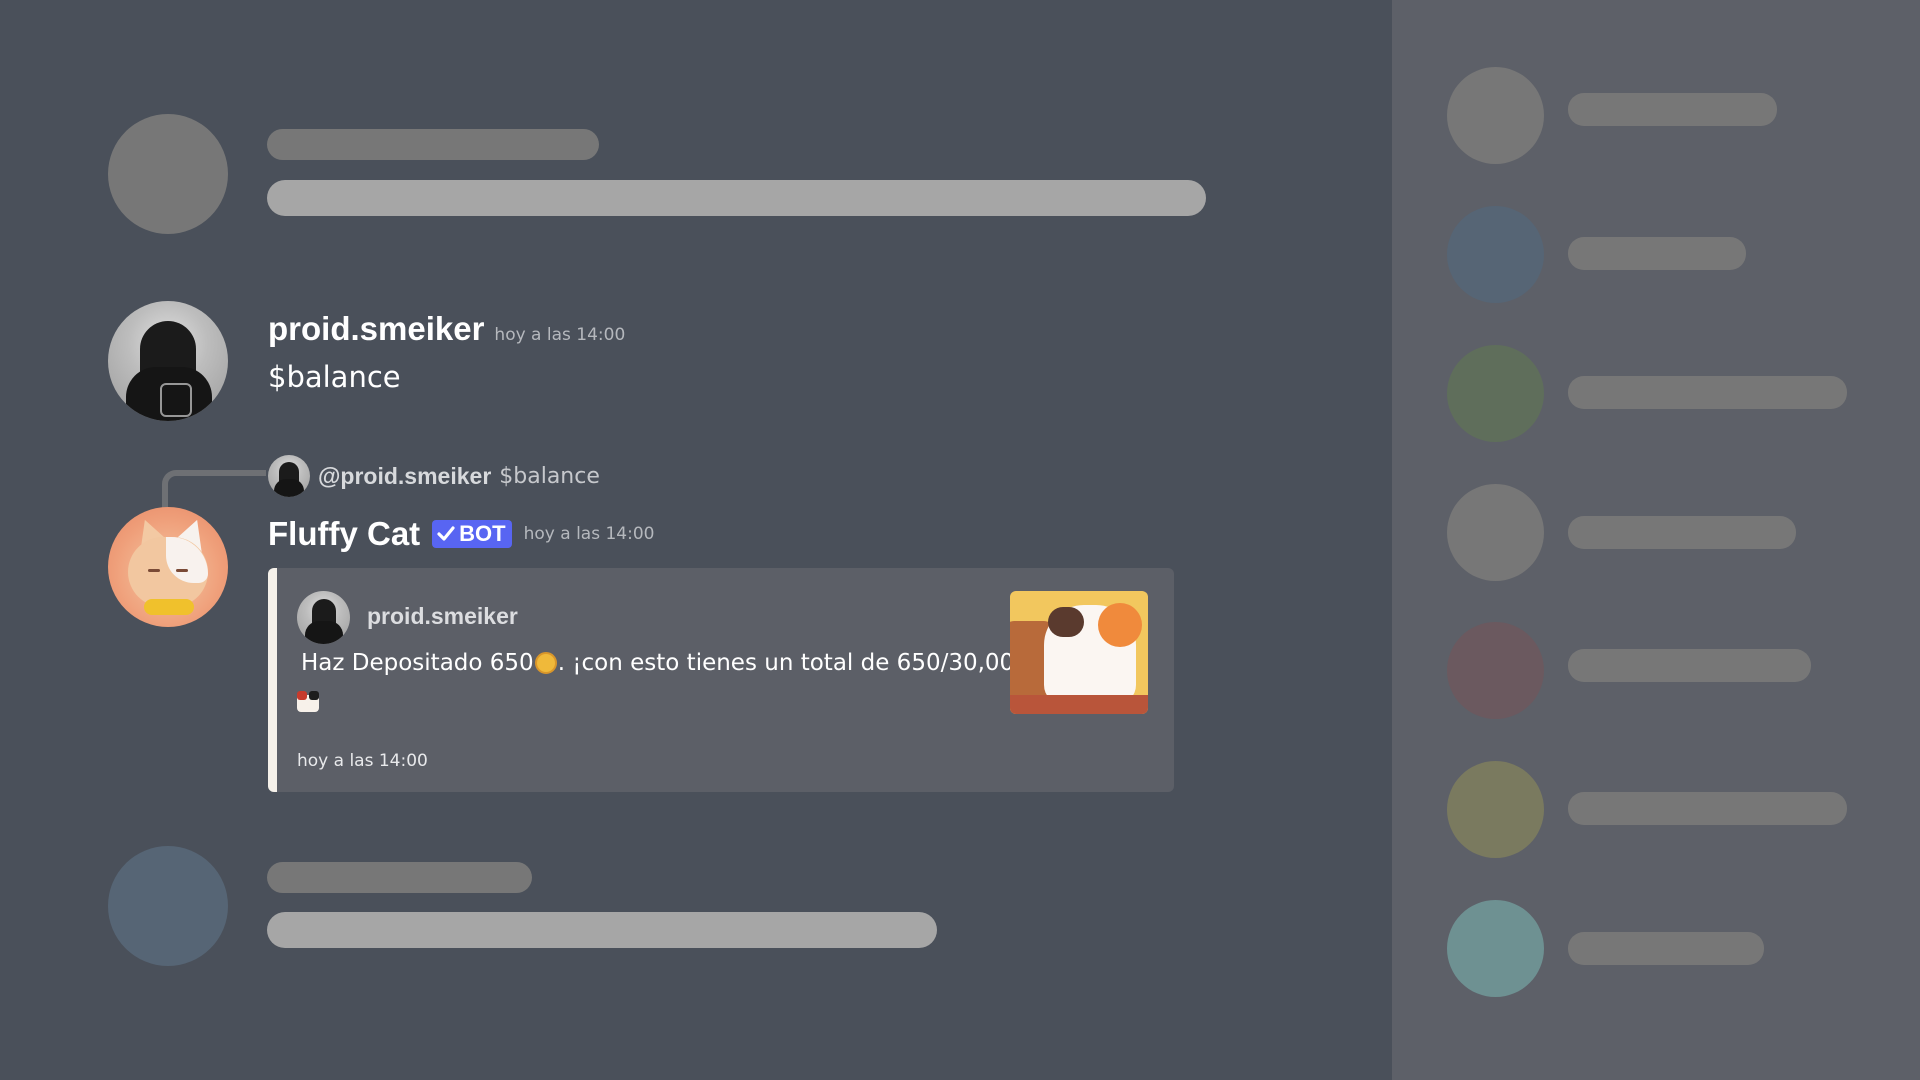 This screenshot has height=1080, width=1920. I want to click on hoodie-print, so click(176, 400).